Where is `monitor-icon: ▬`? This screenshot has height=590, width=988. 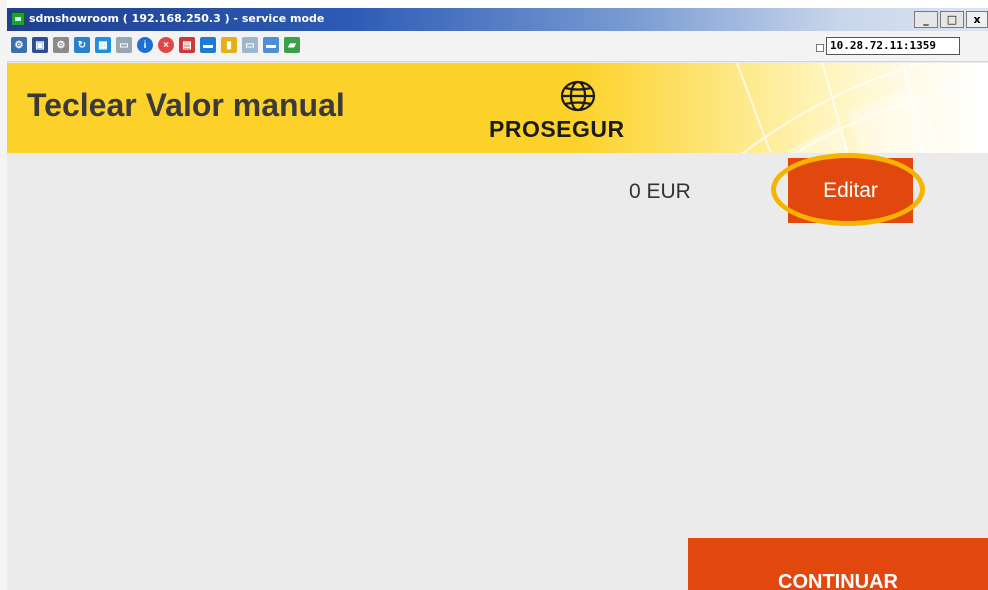
monitor-icon: ▬ is located at coordinates (208, 45).